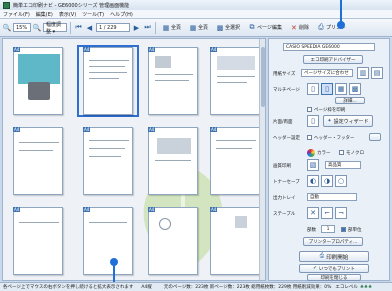 The image size is (392, 291). What do you see at coordinates (299, 28) in the screenshot?
I see `delete-button: ✕ 削除` at bounding box center [299, 28].